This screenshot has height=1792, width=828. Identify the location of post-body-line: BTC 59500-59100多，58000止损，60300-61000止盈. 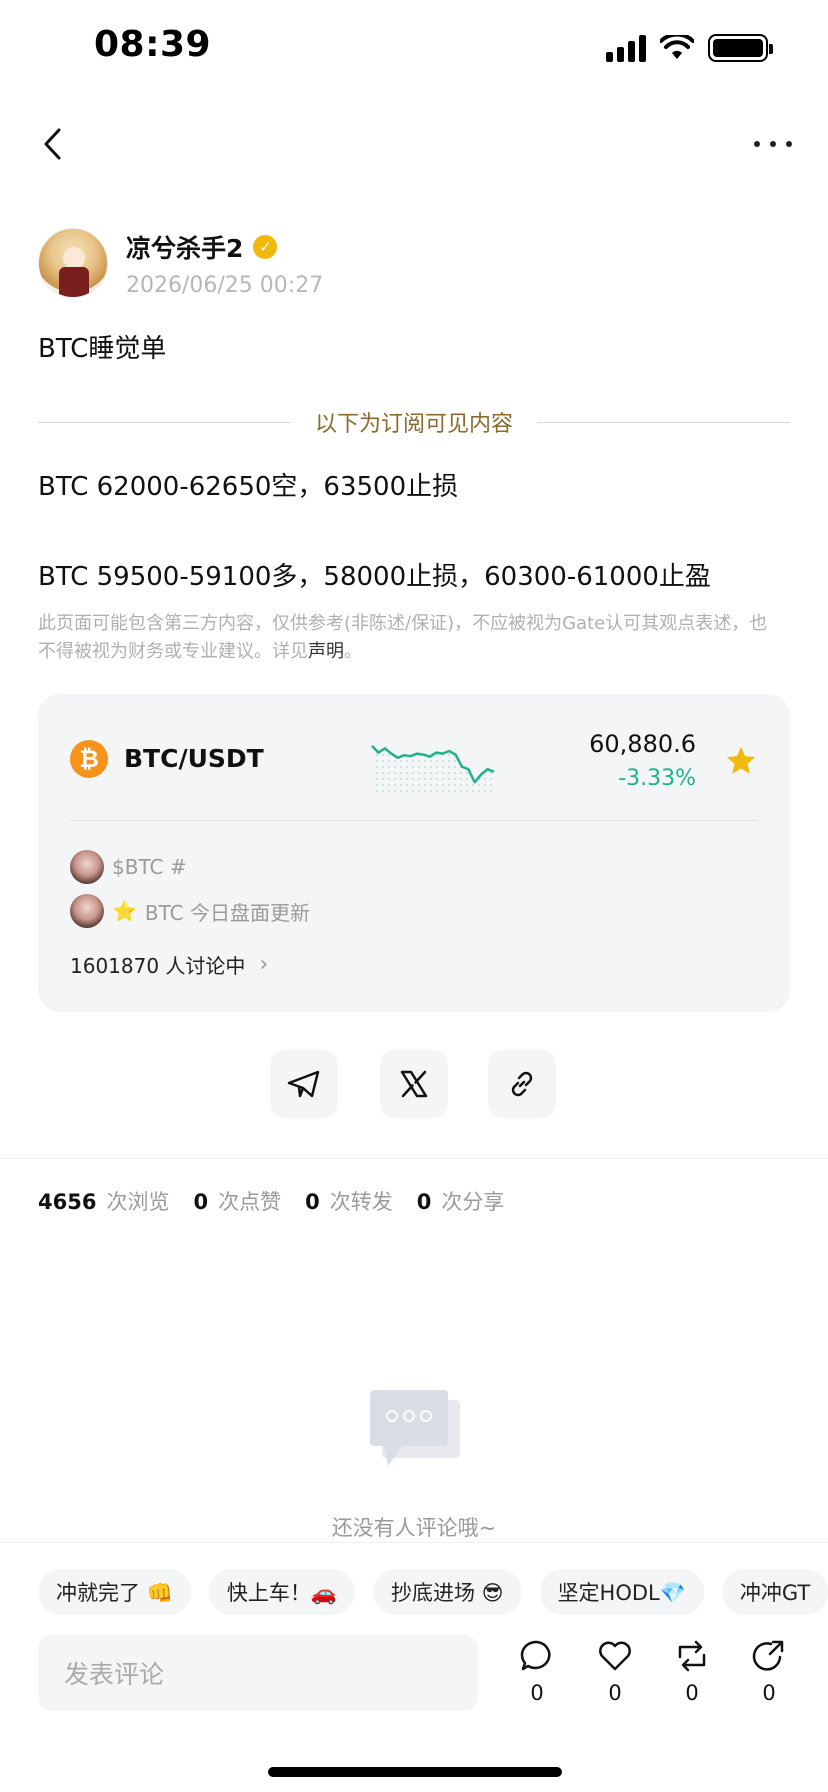
(374, 577).